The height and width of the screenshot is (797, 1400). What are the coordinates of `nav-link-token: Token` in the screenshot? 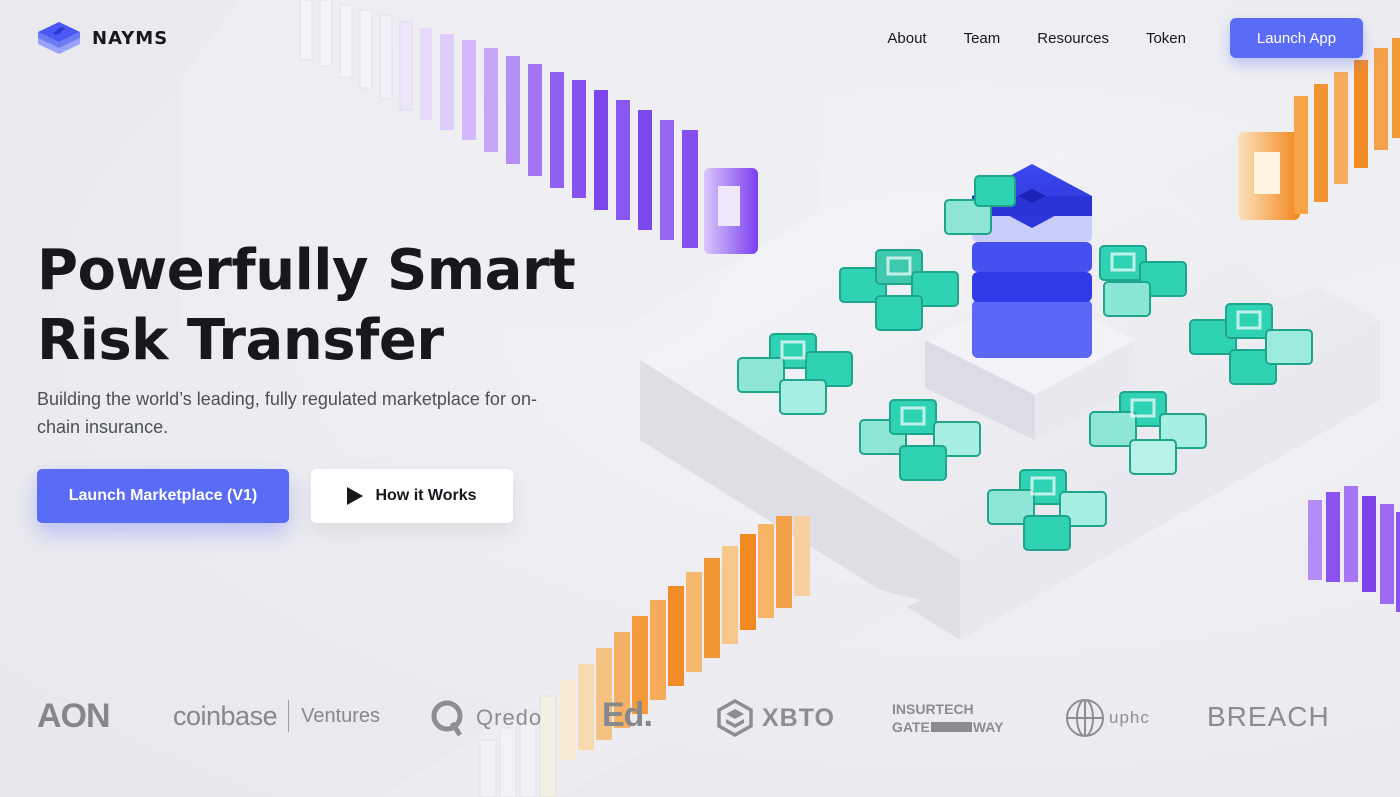 It's located at (1166, 38).